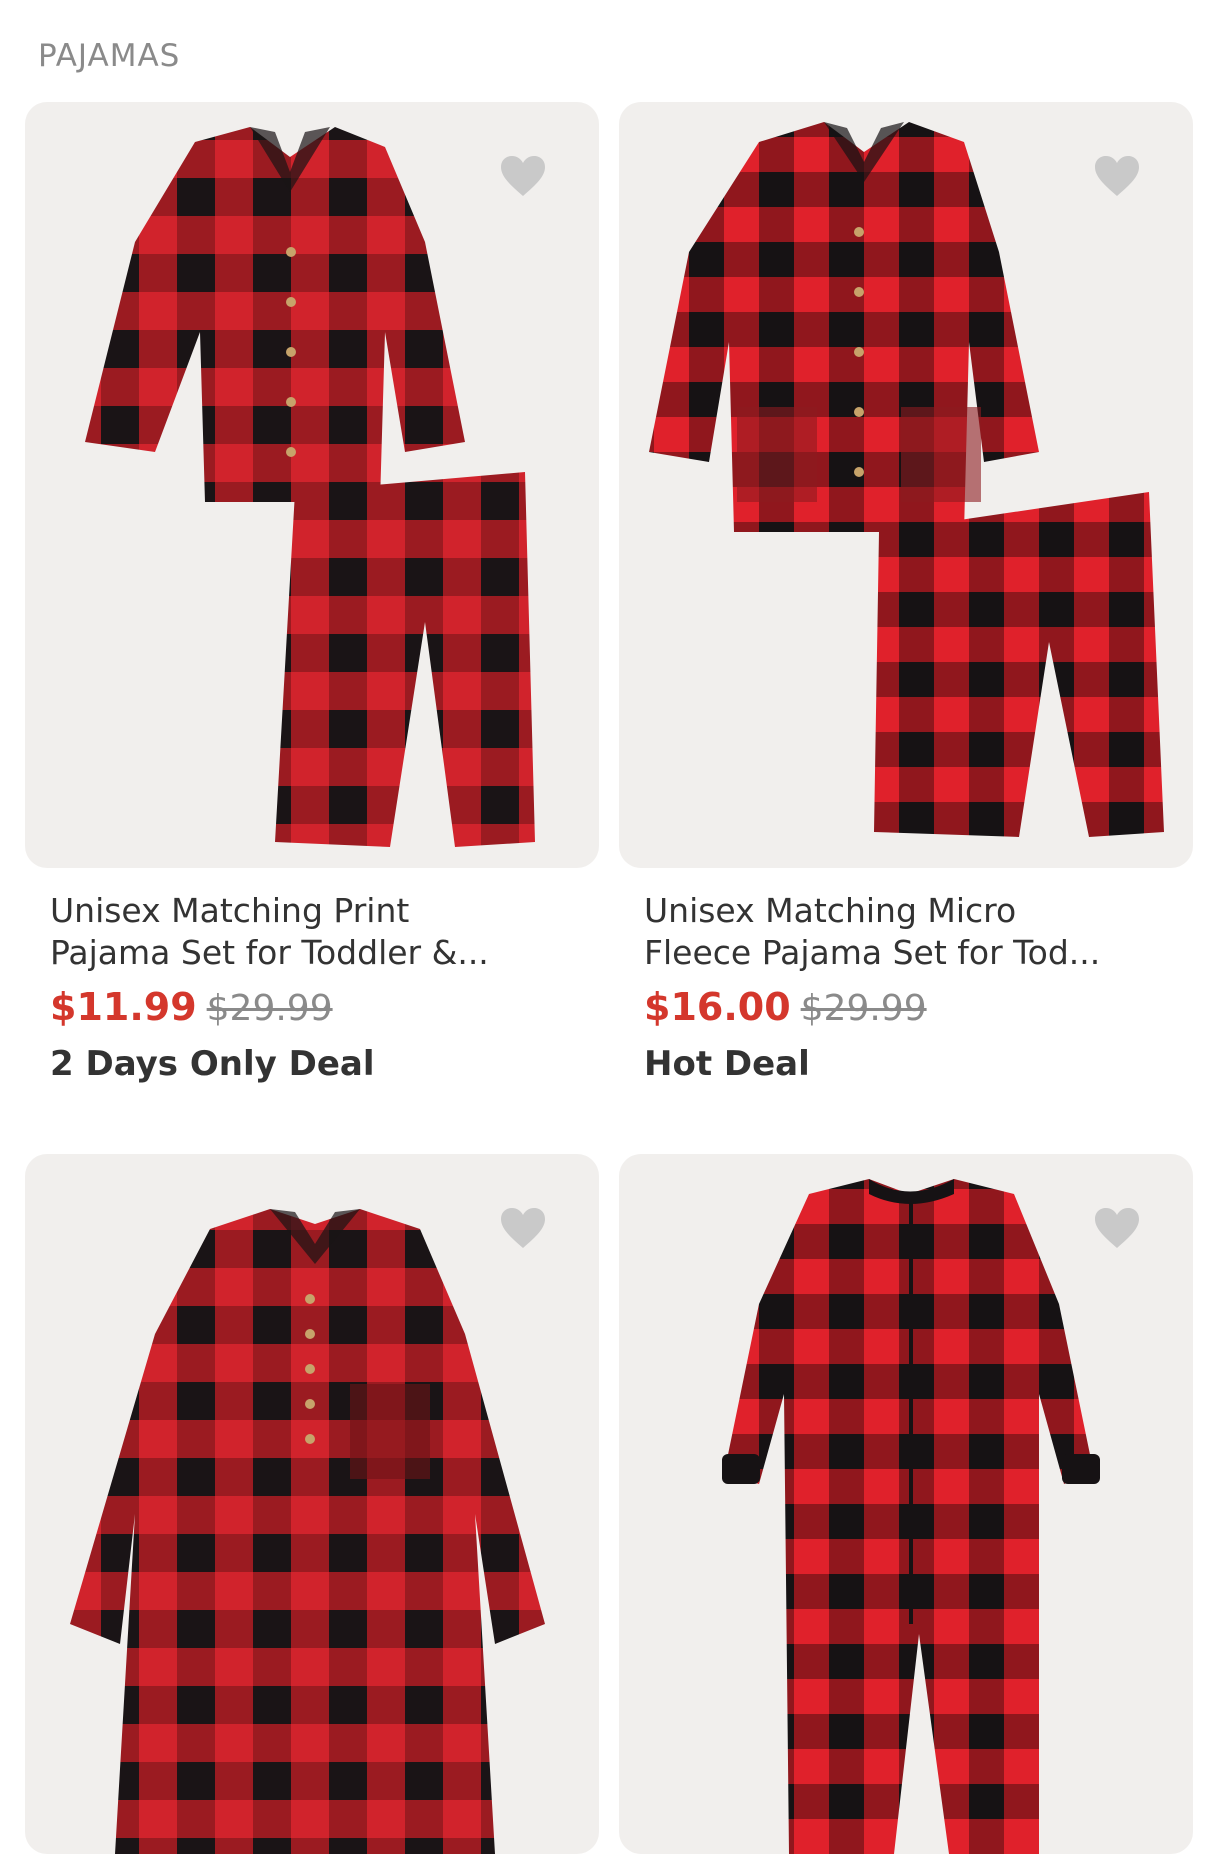  What do you see at coordinates (727, 1064) in the screenshot?
I see `deal-badge: Hot Deal` at bounding box center [727, 1064].